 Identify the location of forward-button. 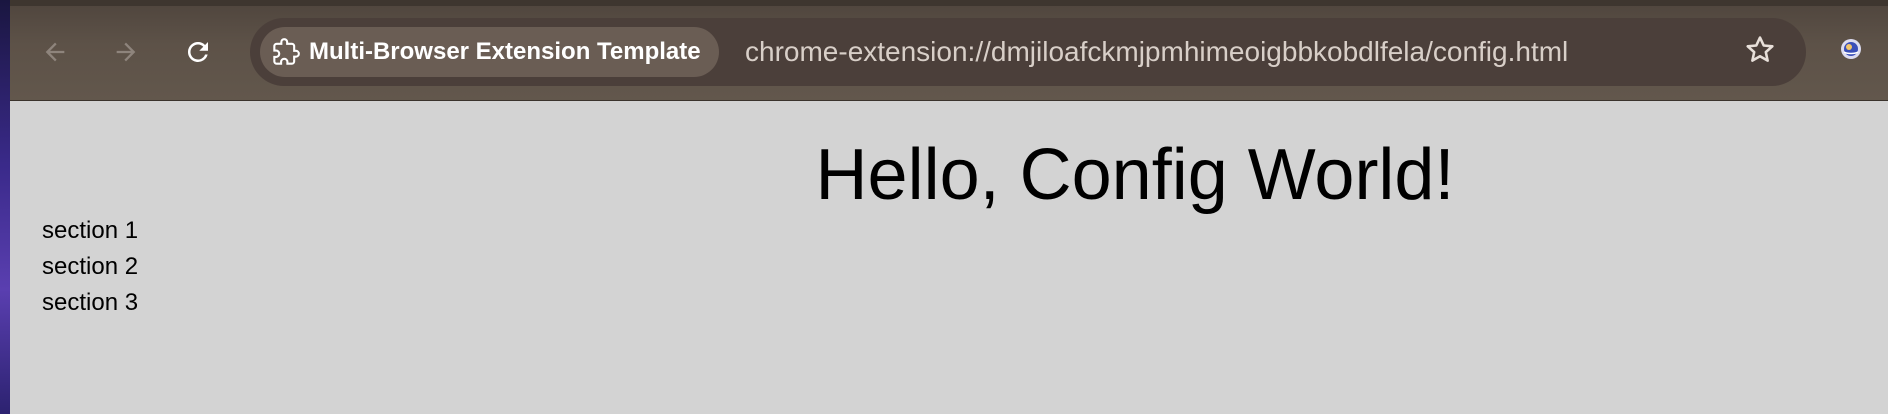
(126, 52).